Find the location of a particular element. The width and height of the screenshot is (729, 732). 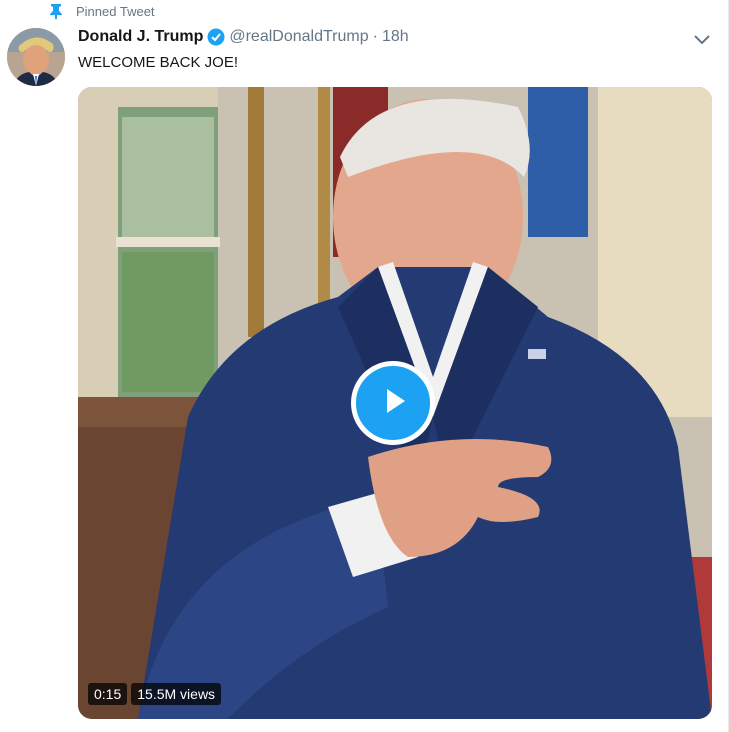

play-button is located at coordinates (393, 403).